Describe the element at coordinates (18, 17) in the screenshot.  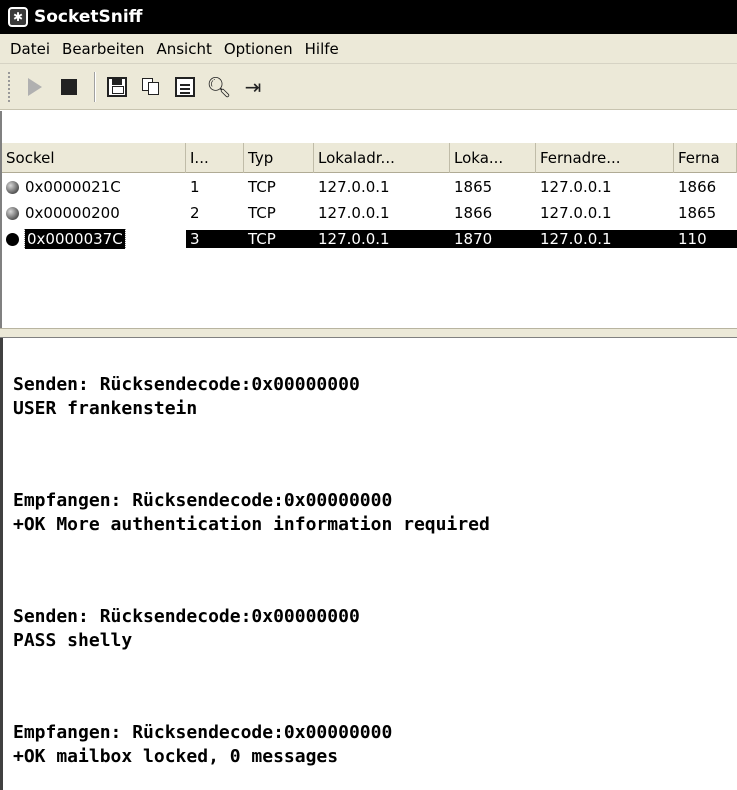
I see `app-icon: ✱` at that location.